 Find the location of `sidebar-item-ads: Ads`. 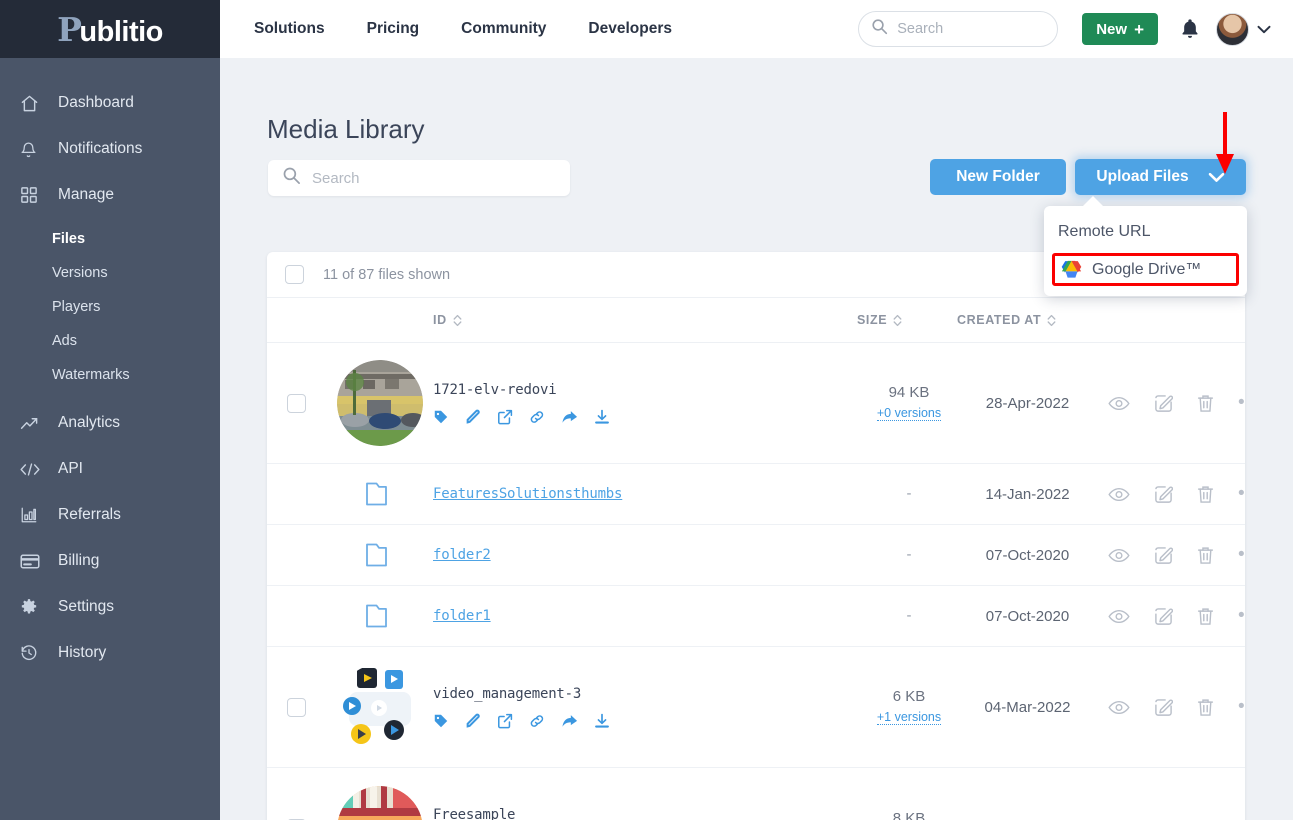

sidebar-item-ads: Ads is located at coordinates (110, 341).